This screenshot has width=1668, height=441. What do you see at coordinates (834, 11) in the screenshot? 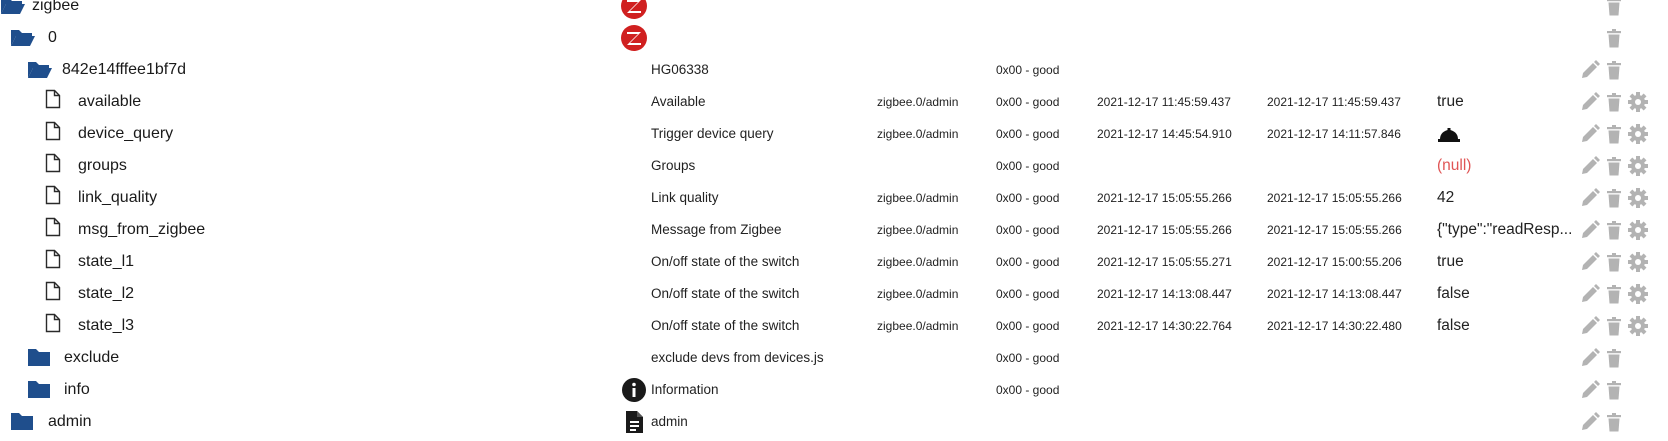
I see `tree-row: zigbee` at bounding box center [834, 11].